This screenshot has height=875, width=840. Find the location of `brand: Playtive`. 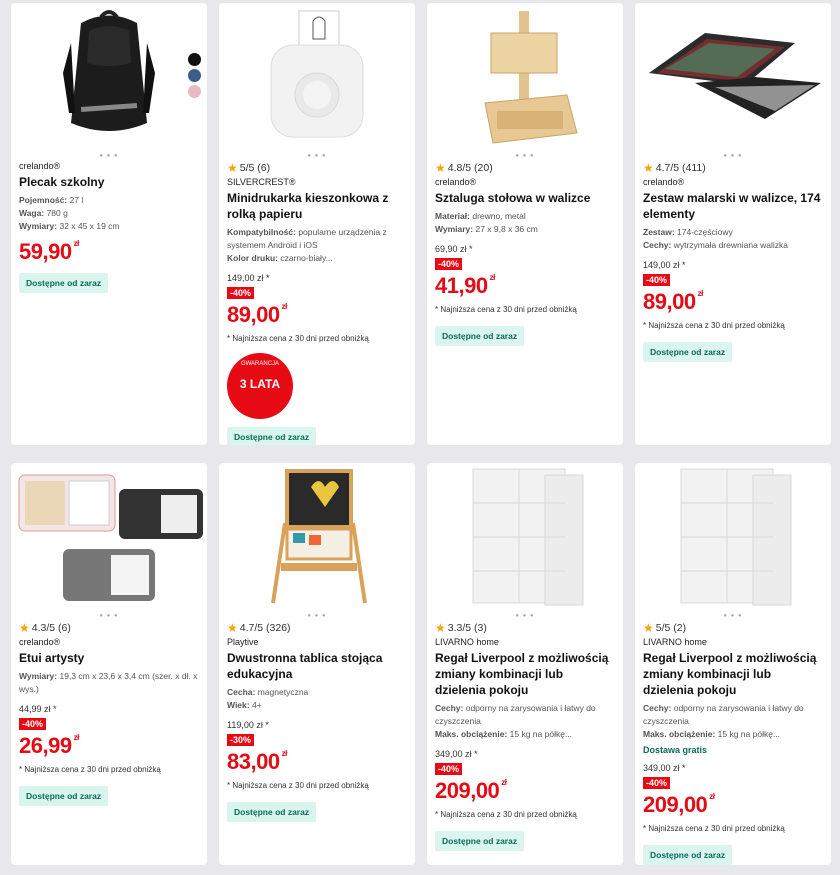

brand: Playtive is located at coordinates (243, 642).